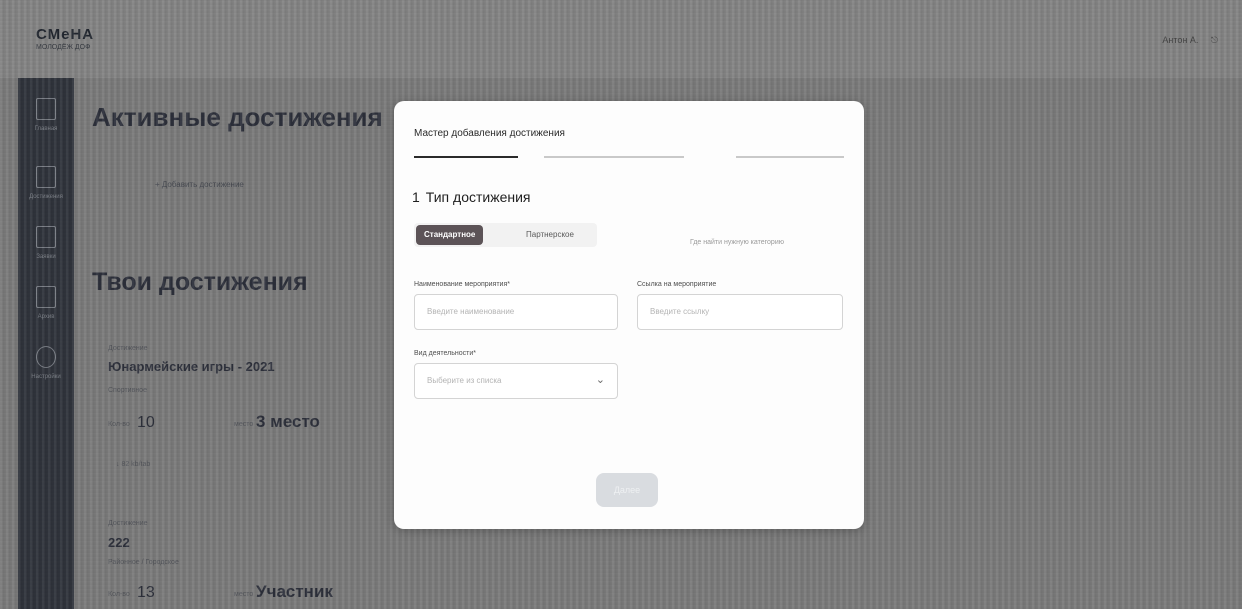 The height and width of the screenshot is (609, 1242). What do you see at coordinates (471, 311) in the screenshot?
I see `event-name-placeholder: Введите наименование` at bounding box center [471, 311].